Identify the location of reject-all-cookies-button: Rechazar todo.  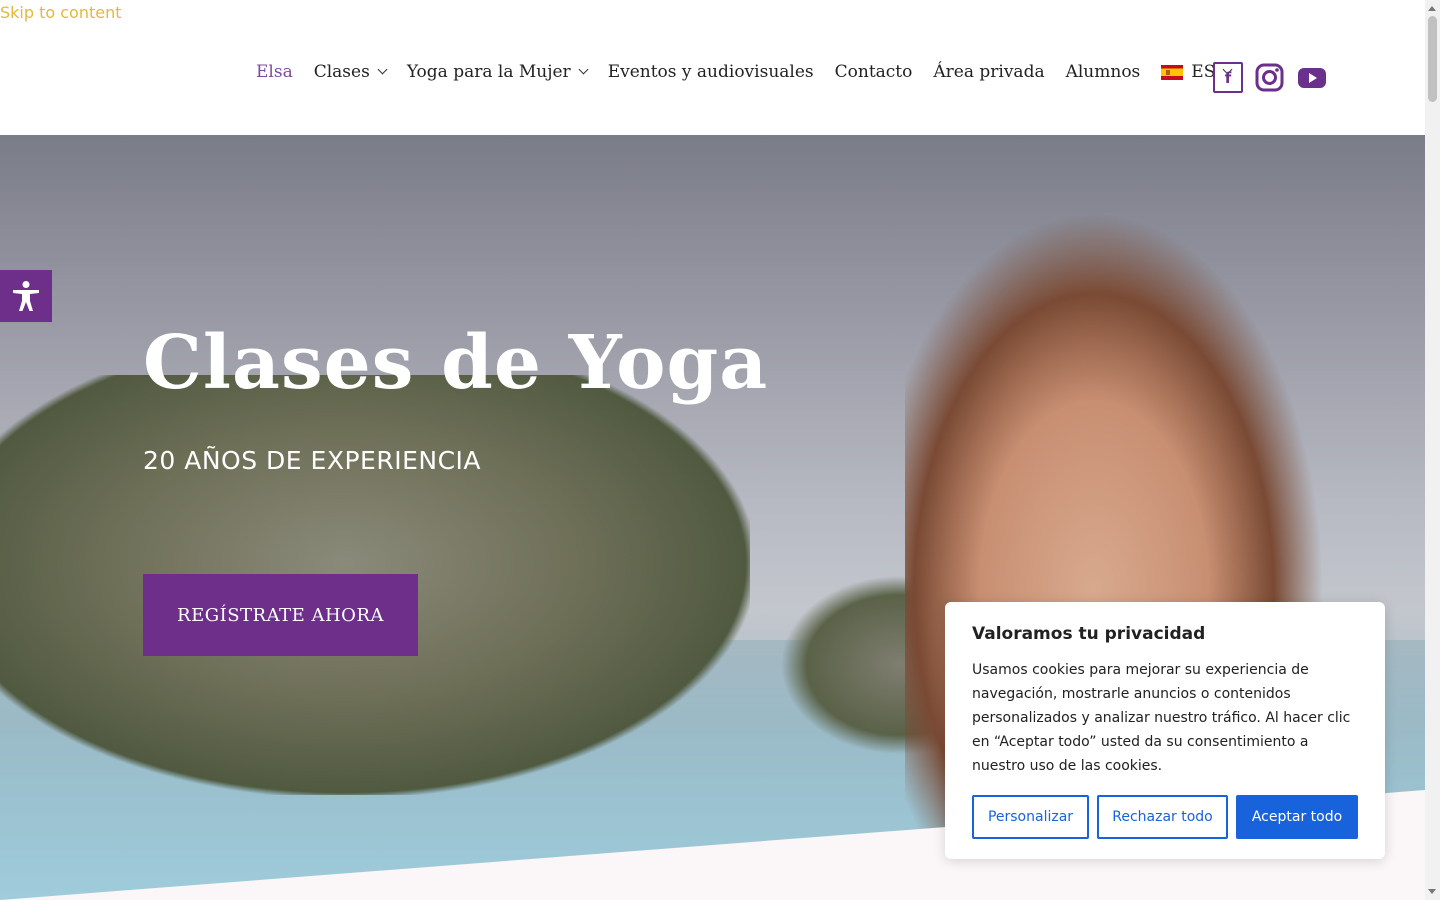
(1162, 817).